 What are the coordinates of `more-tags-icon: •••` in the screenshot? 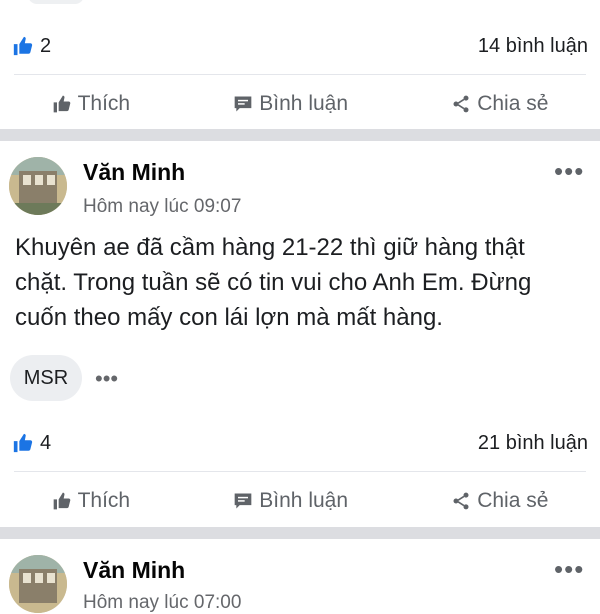 It's located at (106, 379).